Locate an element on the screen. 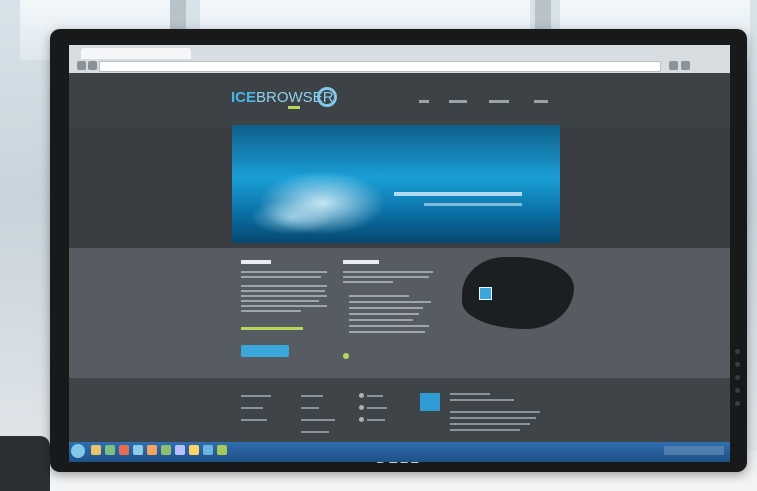 The image size is (757, 491). start-button-icon is located at coordinates (78, 451).